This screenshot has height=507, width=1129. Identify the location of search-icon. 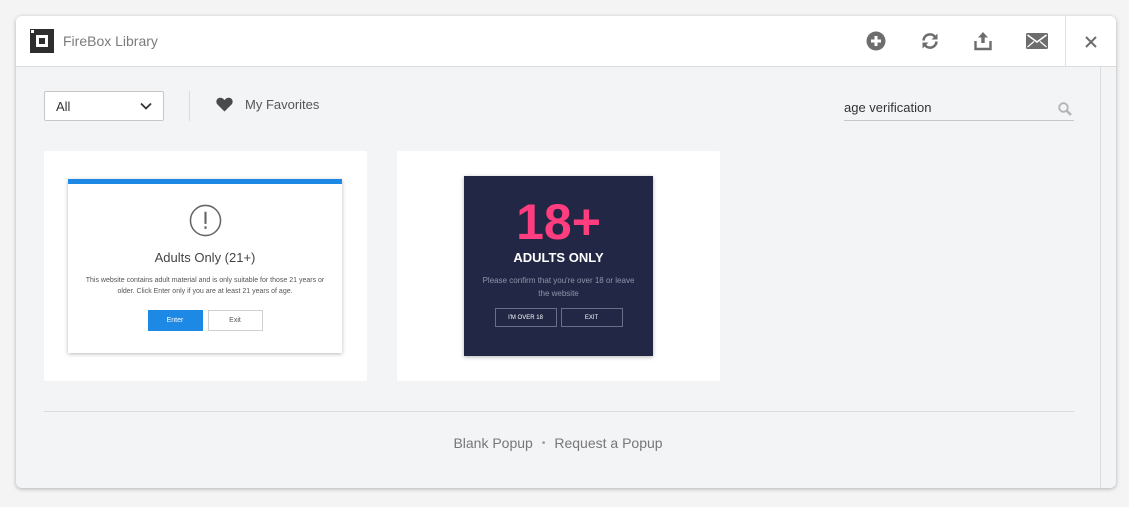
(1065, 109).